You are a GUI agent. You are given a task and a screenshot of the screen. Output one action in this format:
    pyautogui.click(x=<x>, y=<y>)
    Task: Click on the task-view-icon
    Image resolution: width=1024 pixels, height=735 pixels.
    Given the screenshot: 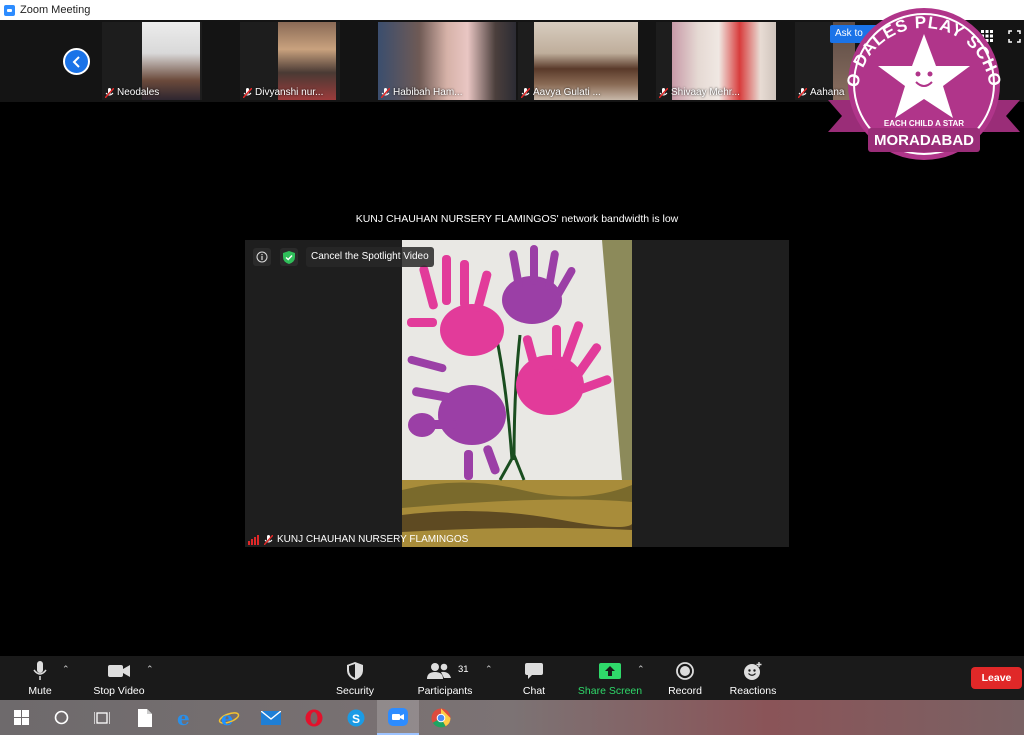 What is the action you would take?
    pyautogui.click(x=102, y=717)
    